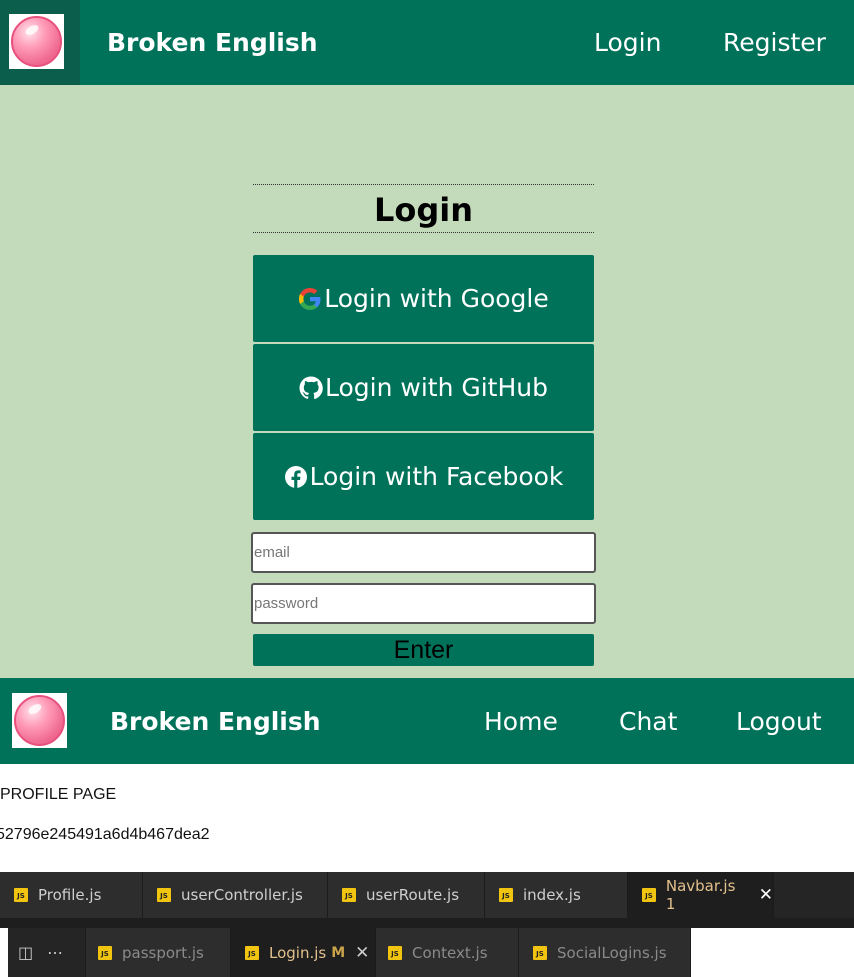  What do you see at coordinates (627, 42) in the screenshot?
I see `nav-link-login: Login` at bounding box center [627, 42].